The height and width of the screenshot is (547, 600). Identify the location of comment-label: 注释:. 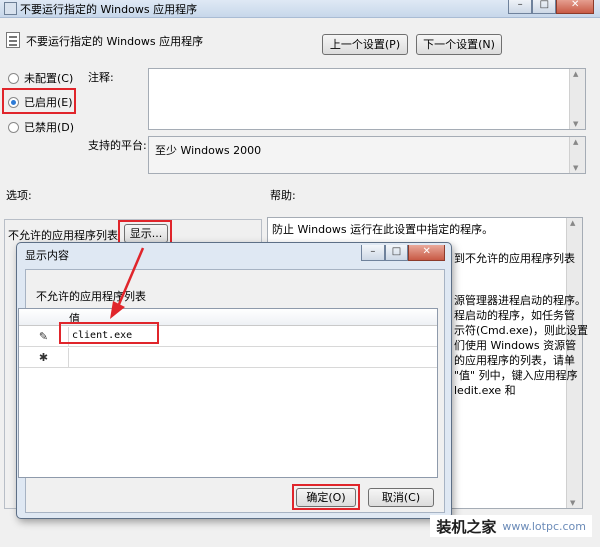
(101, 77).